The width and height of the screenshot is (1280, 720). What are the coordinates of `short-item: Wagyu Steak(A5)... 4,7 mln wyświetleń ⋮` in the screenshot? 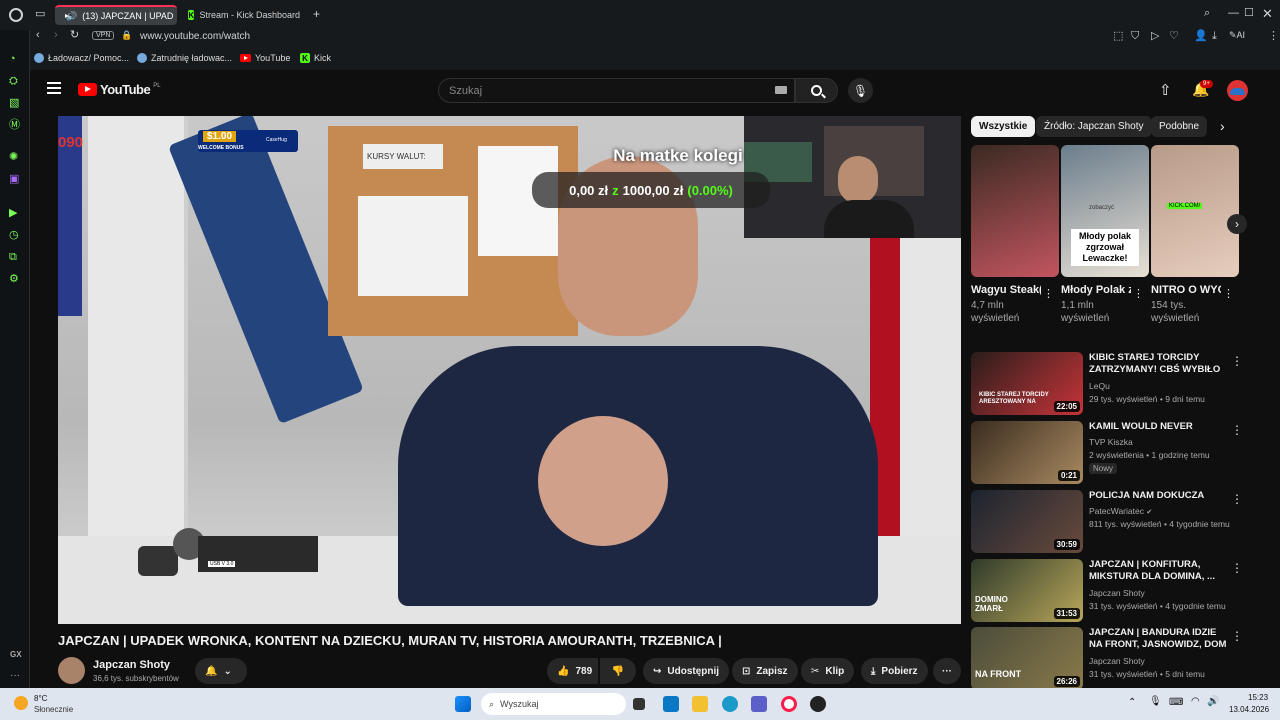 It's located at (1015, 235).